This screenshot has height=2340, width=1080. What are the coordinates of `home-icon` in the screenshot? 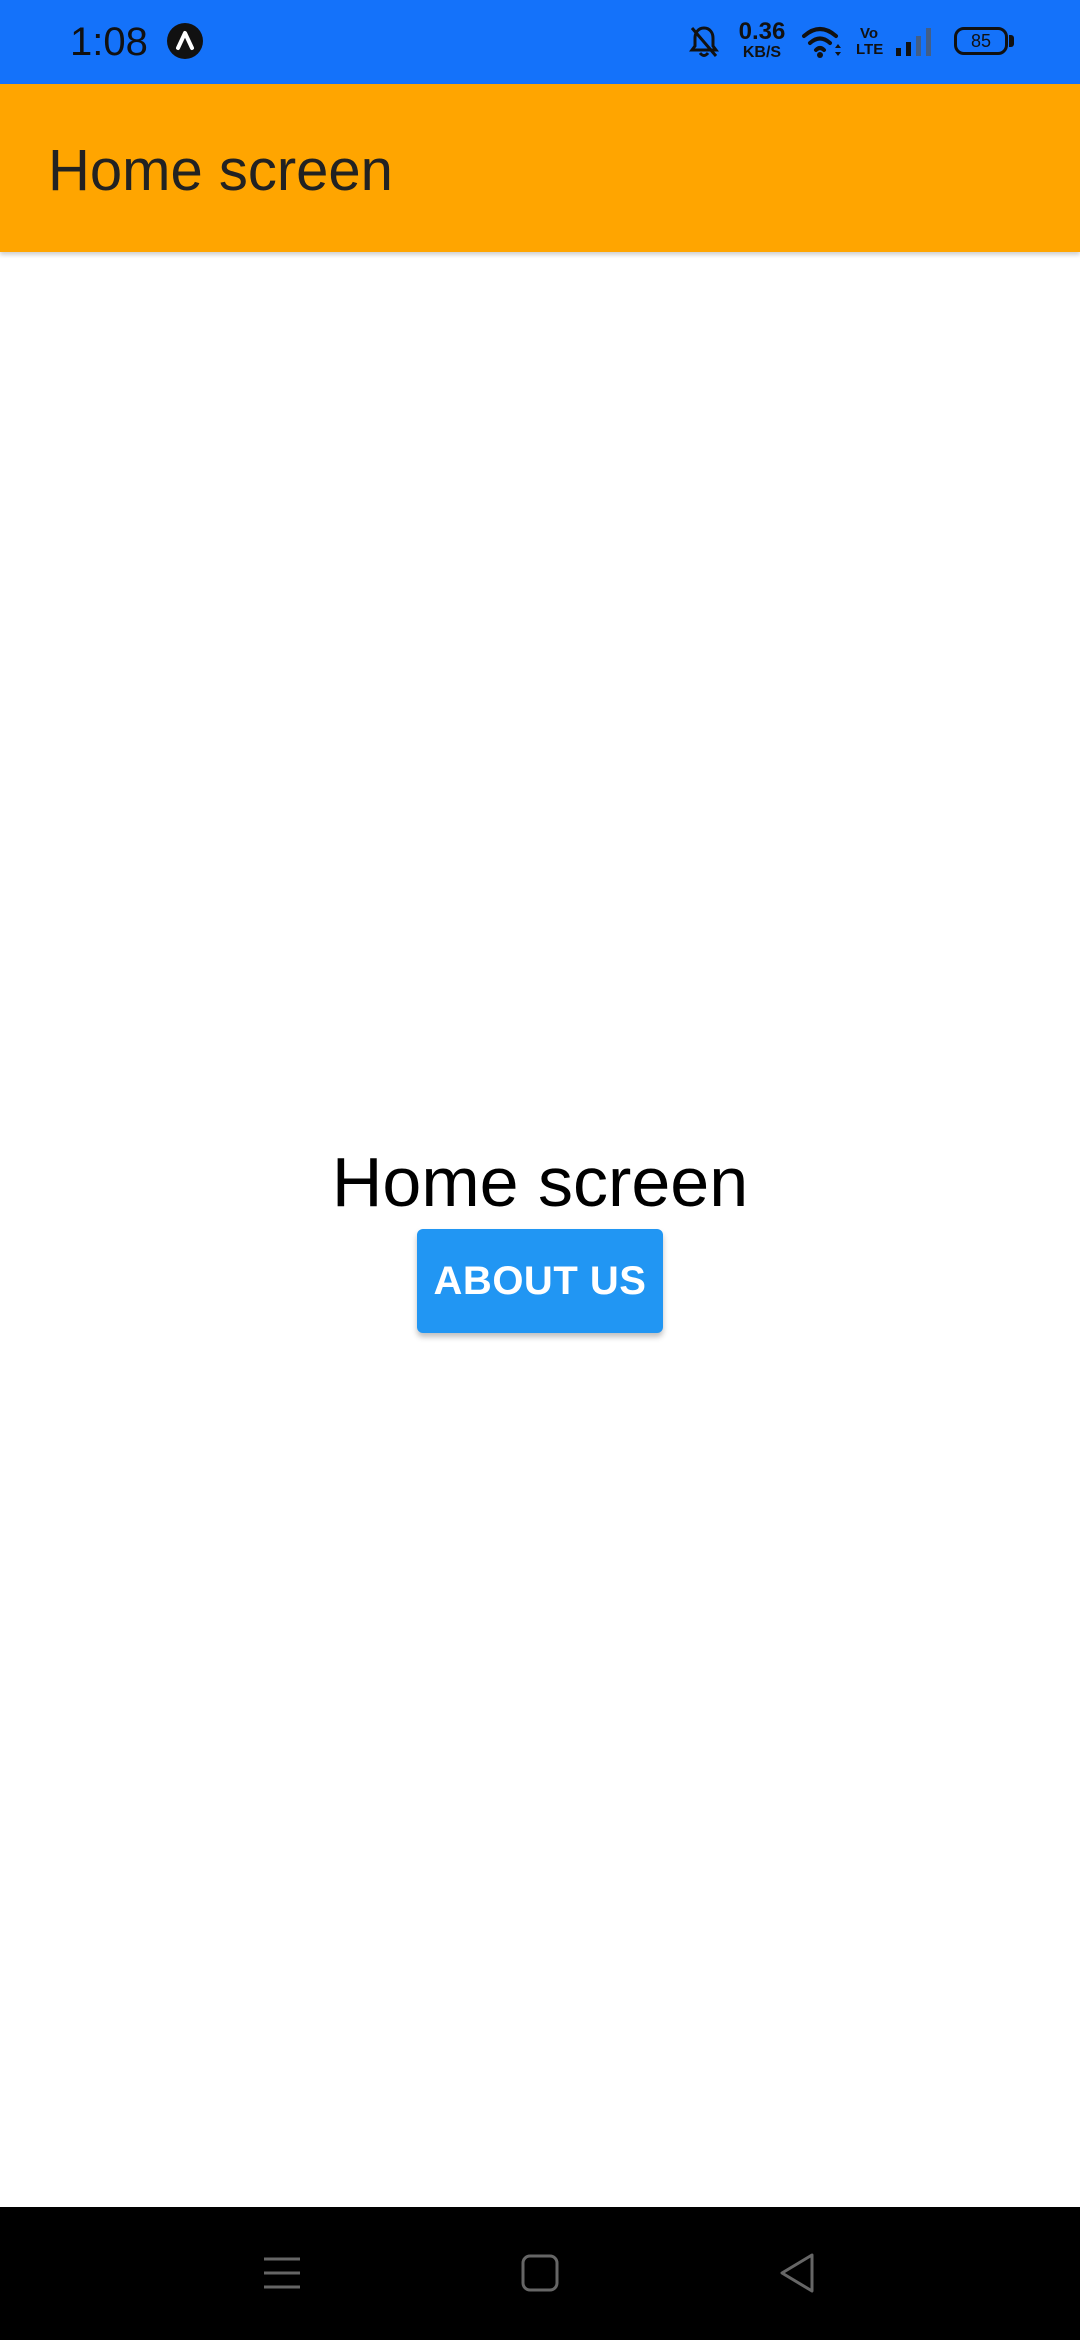 It's located at (540, 2273).